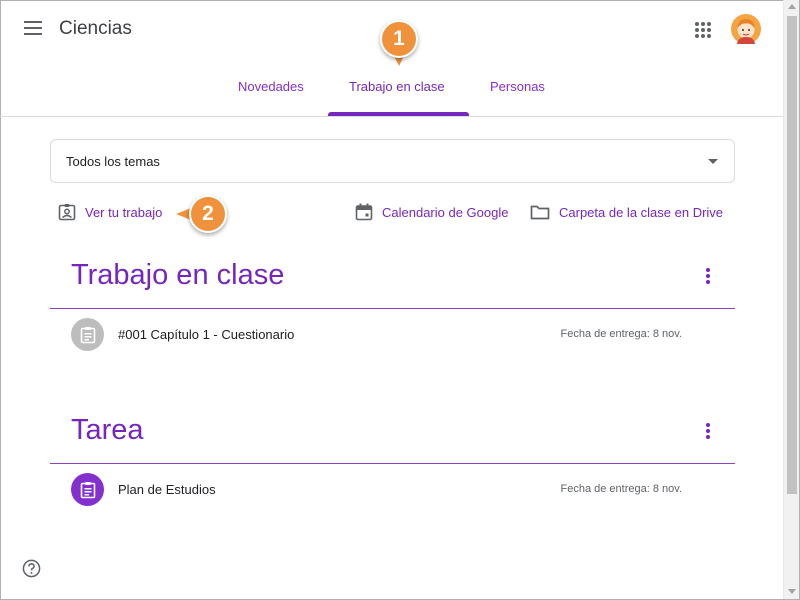 The width and height of the screenshot is (800, 600). I want to click on avatar, so click(746, 29).